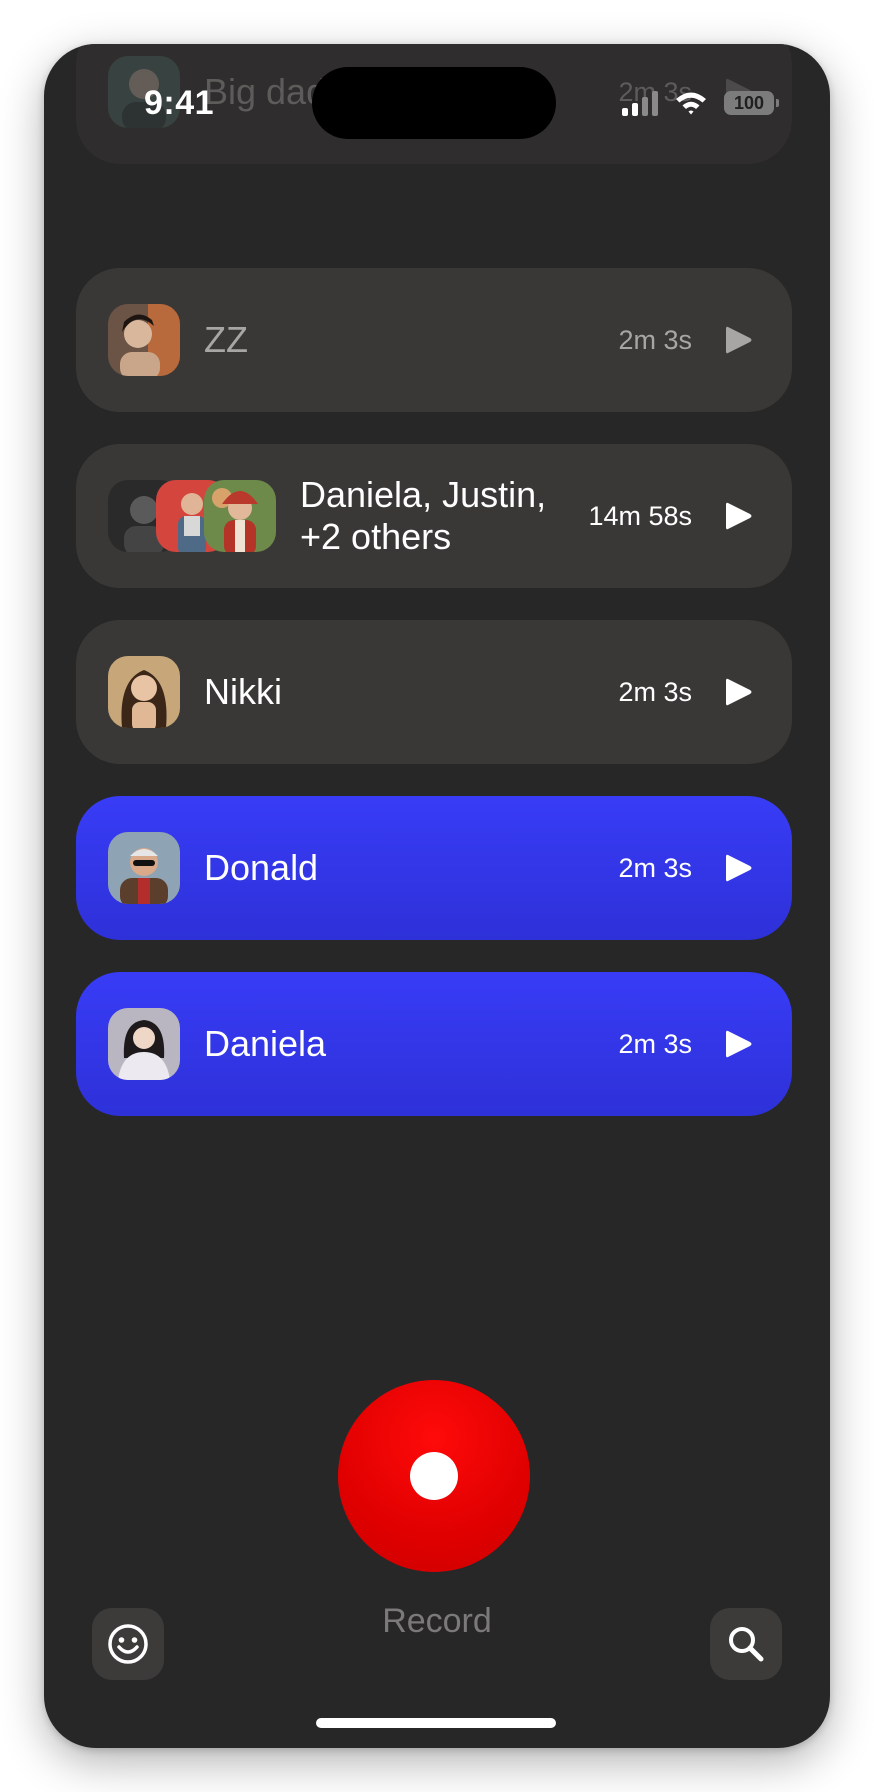 This screenshot has height=1792, width=874. What do you see at coordinates (226, 339) in the screenshot?
I see `conversation-name: ZZ` at bounding box center [226, 339].